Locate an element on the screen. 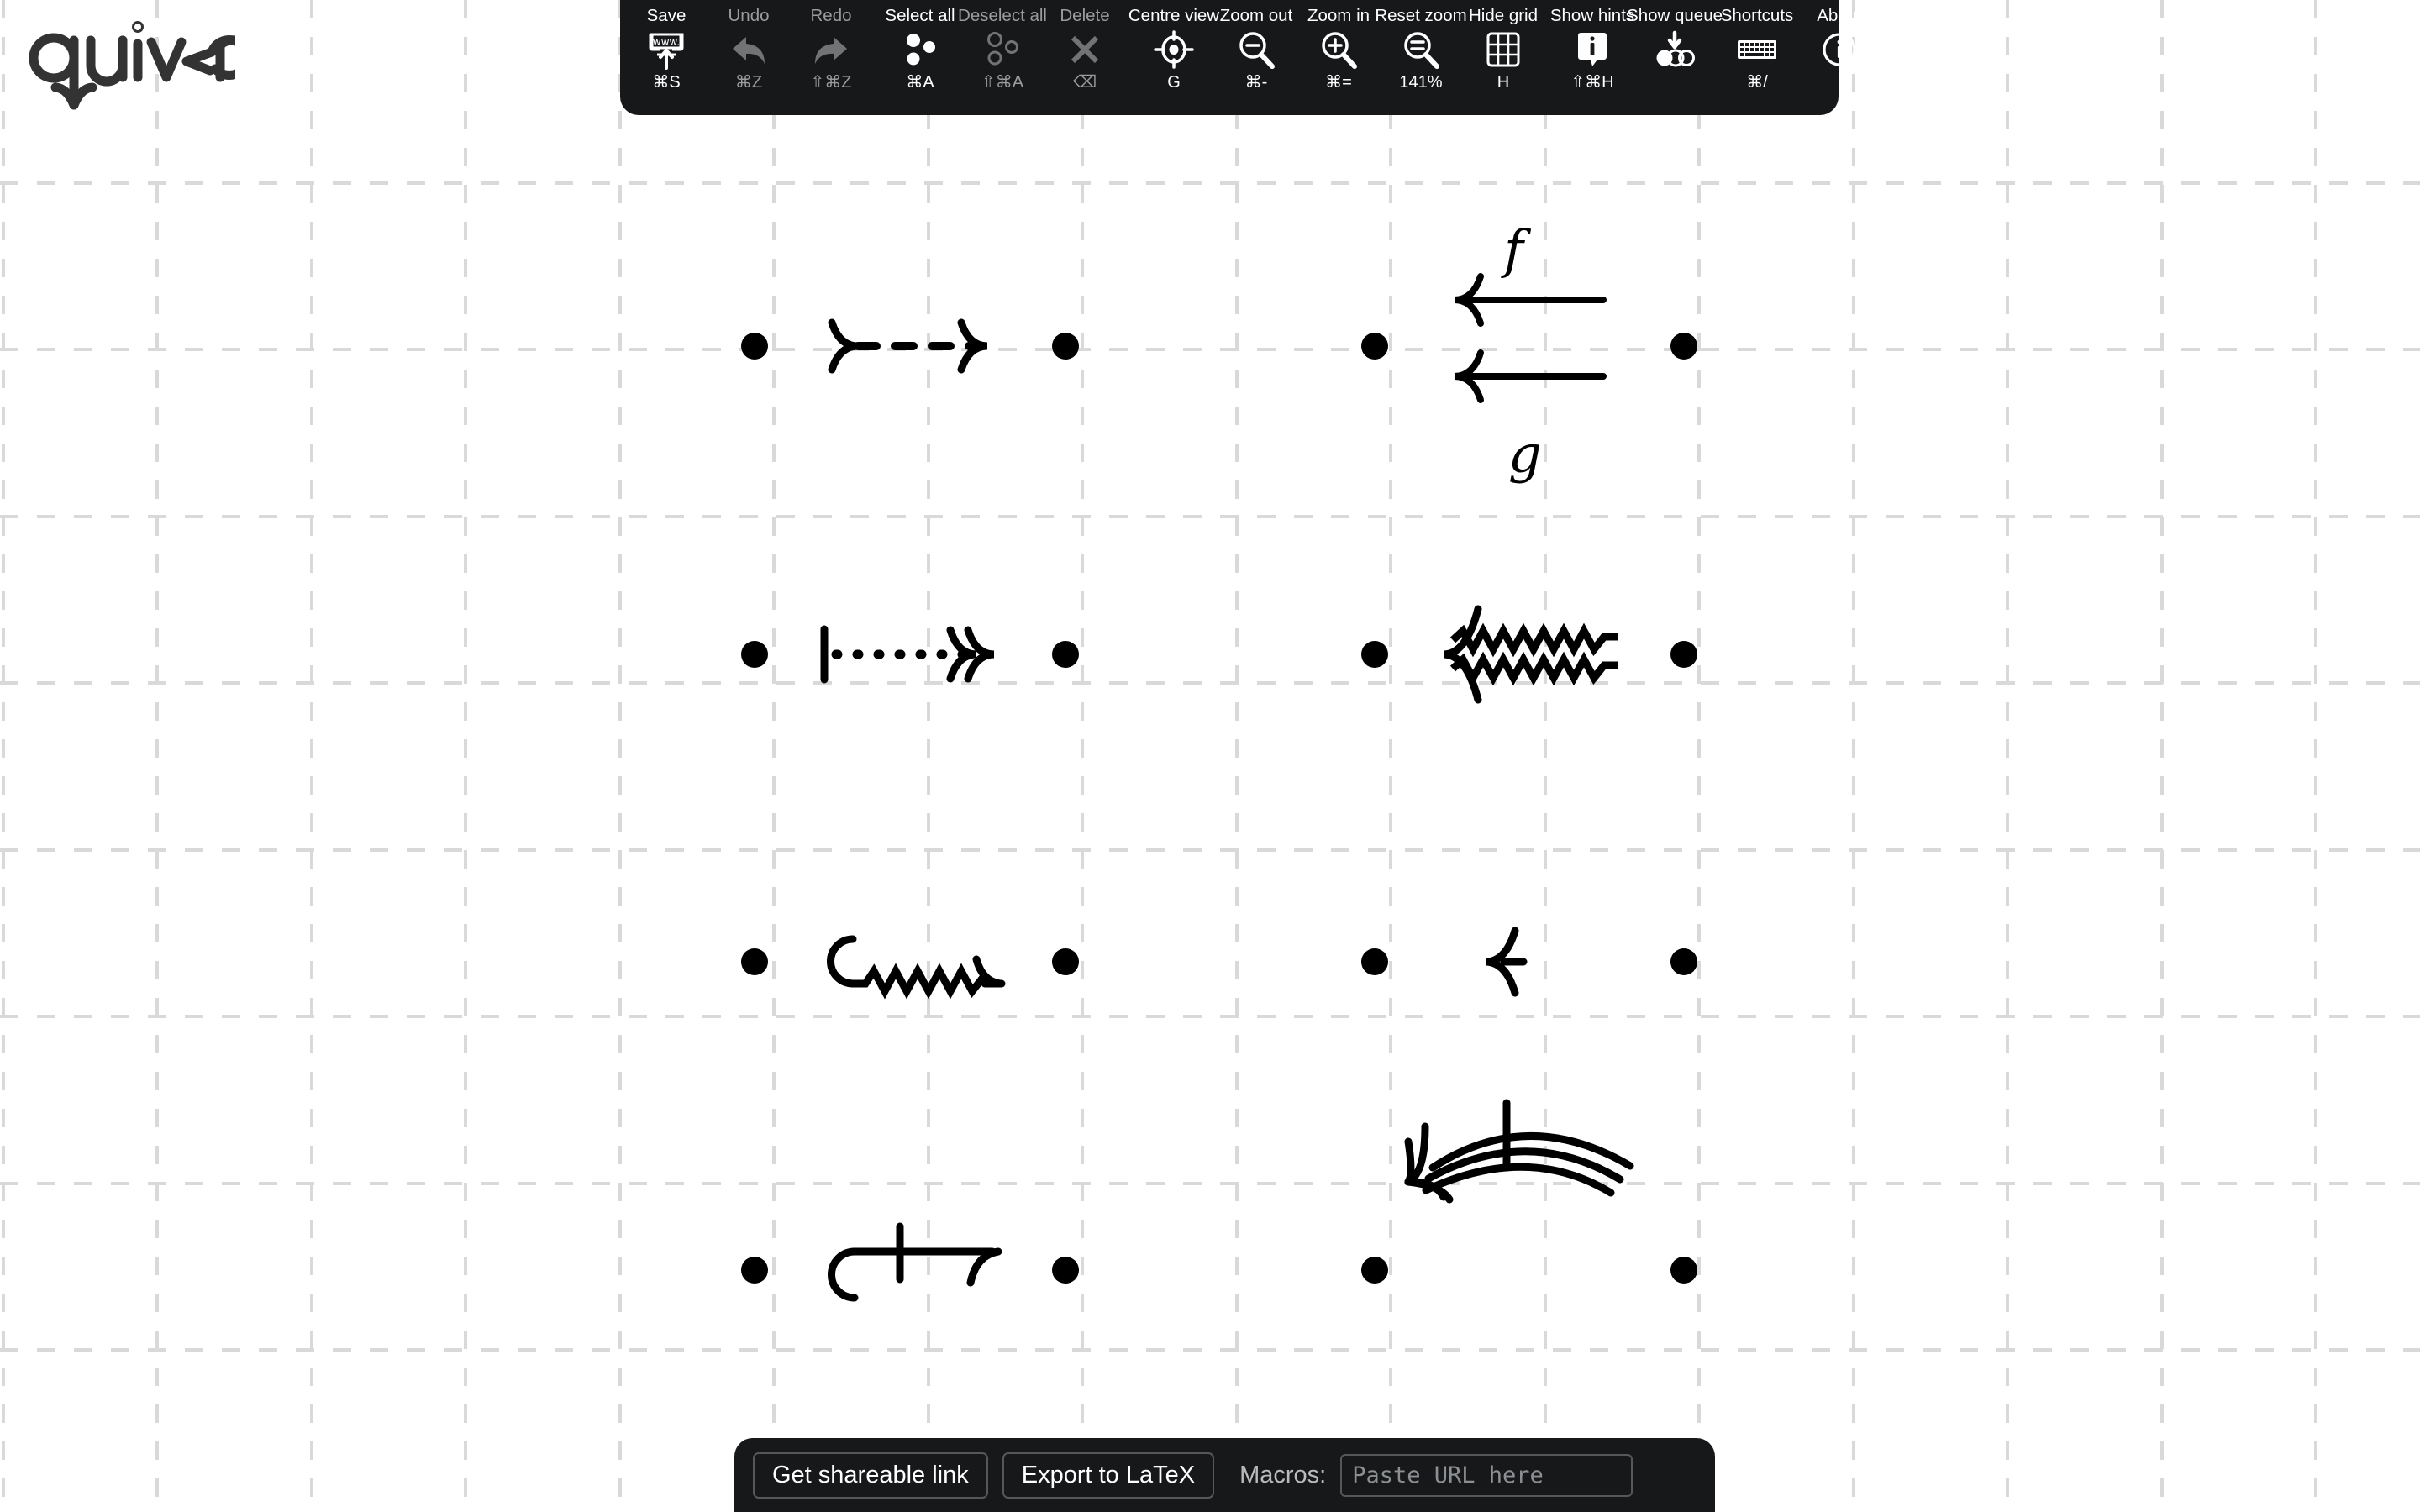  toolbar-label-select-all: Select all is located at coordinates (920, 15).